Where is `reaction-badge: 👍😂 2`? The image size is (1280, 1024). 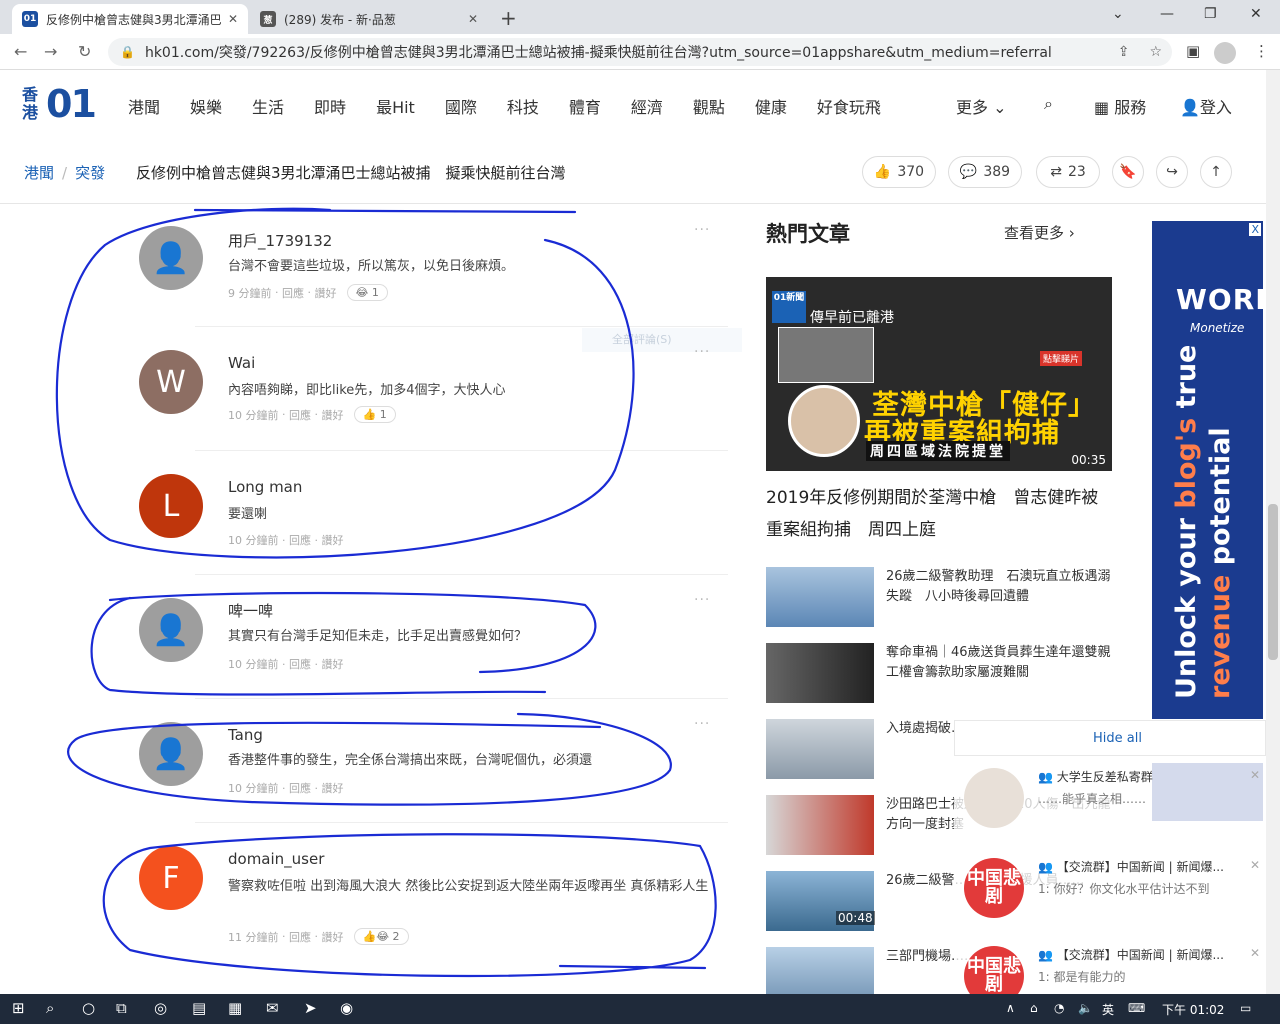 reaction-badge: 👍😂 2 is located at coordinates (381, 936).